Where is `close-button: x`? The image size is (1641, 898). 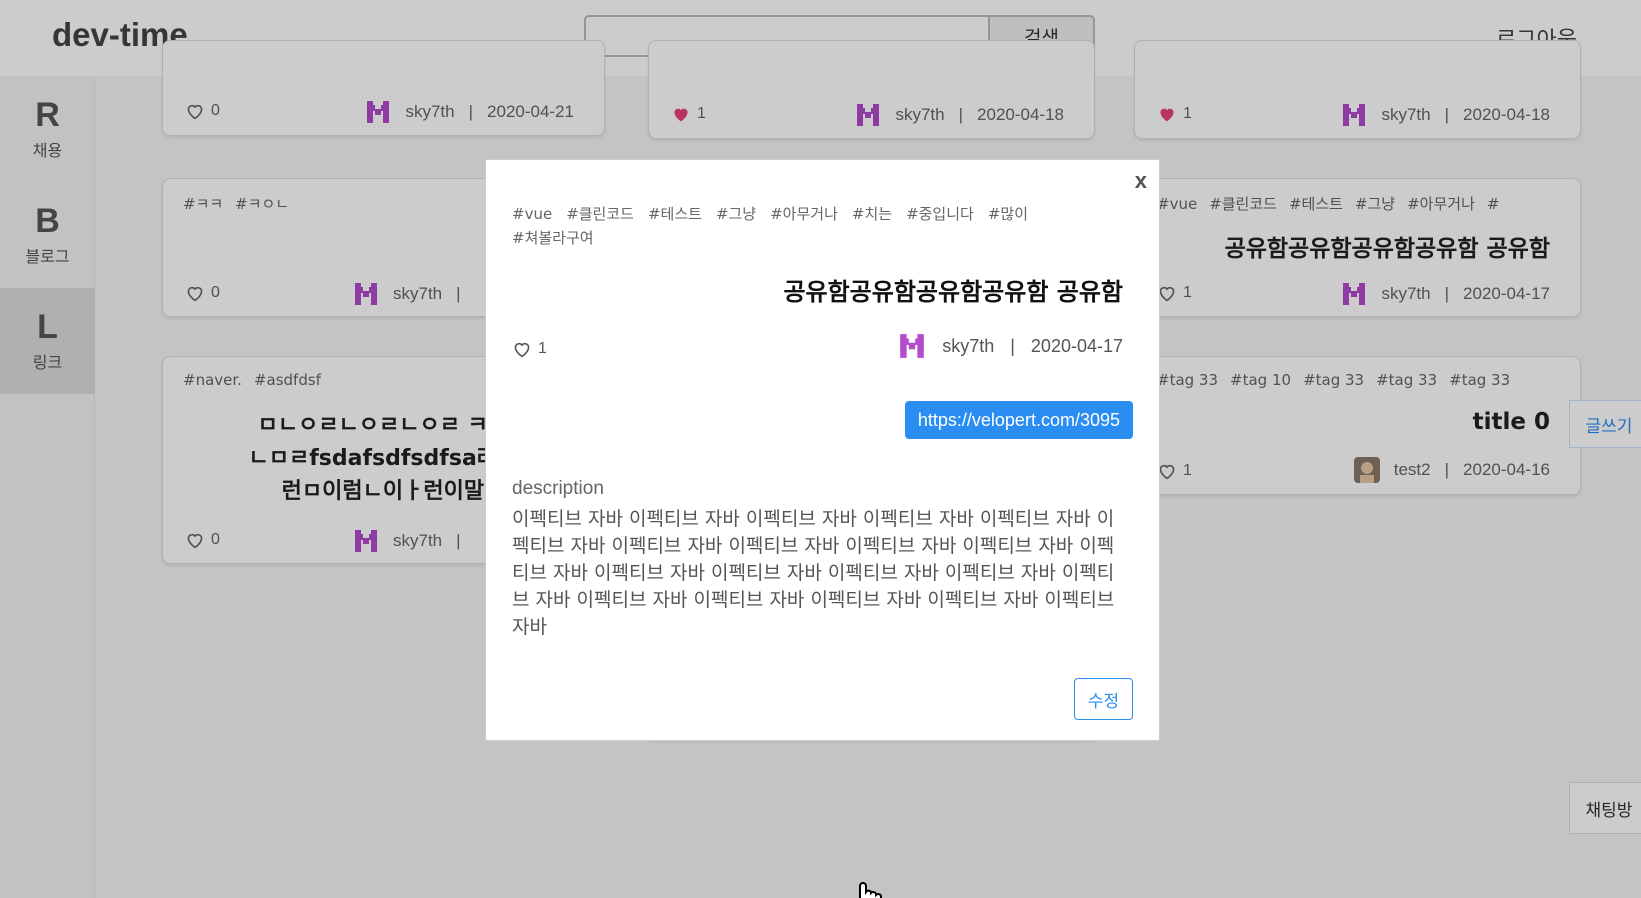
close-button: x is located at coordinates (1141, 181).